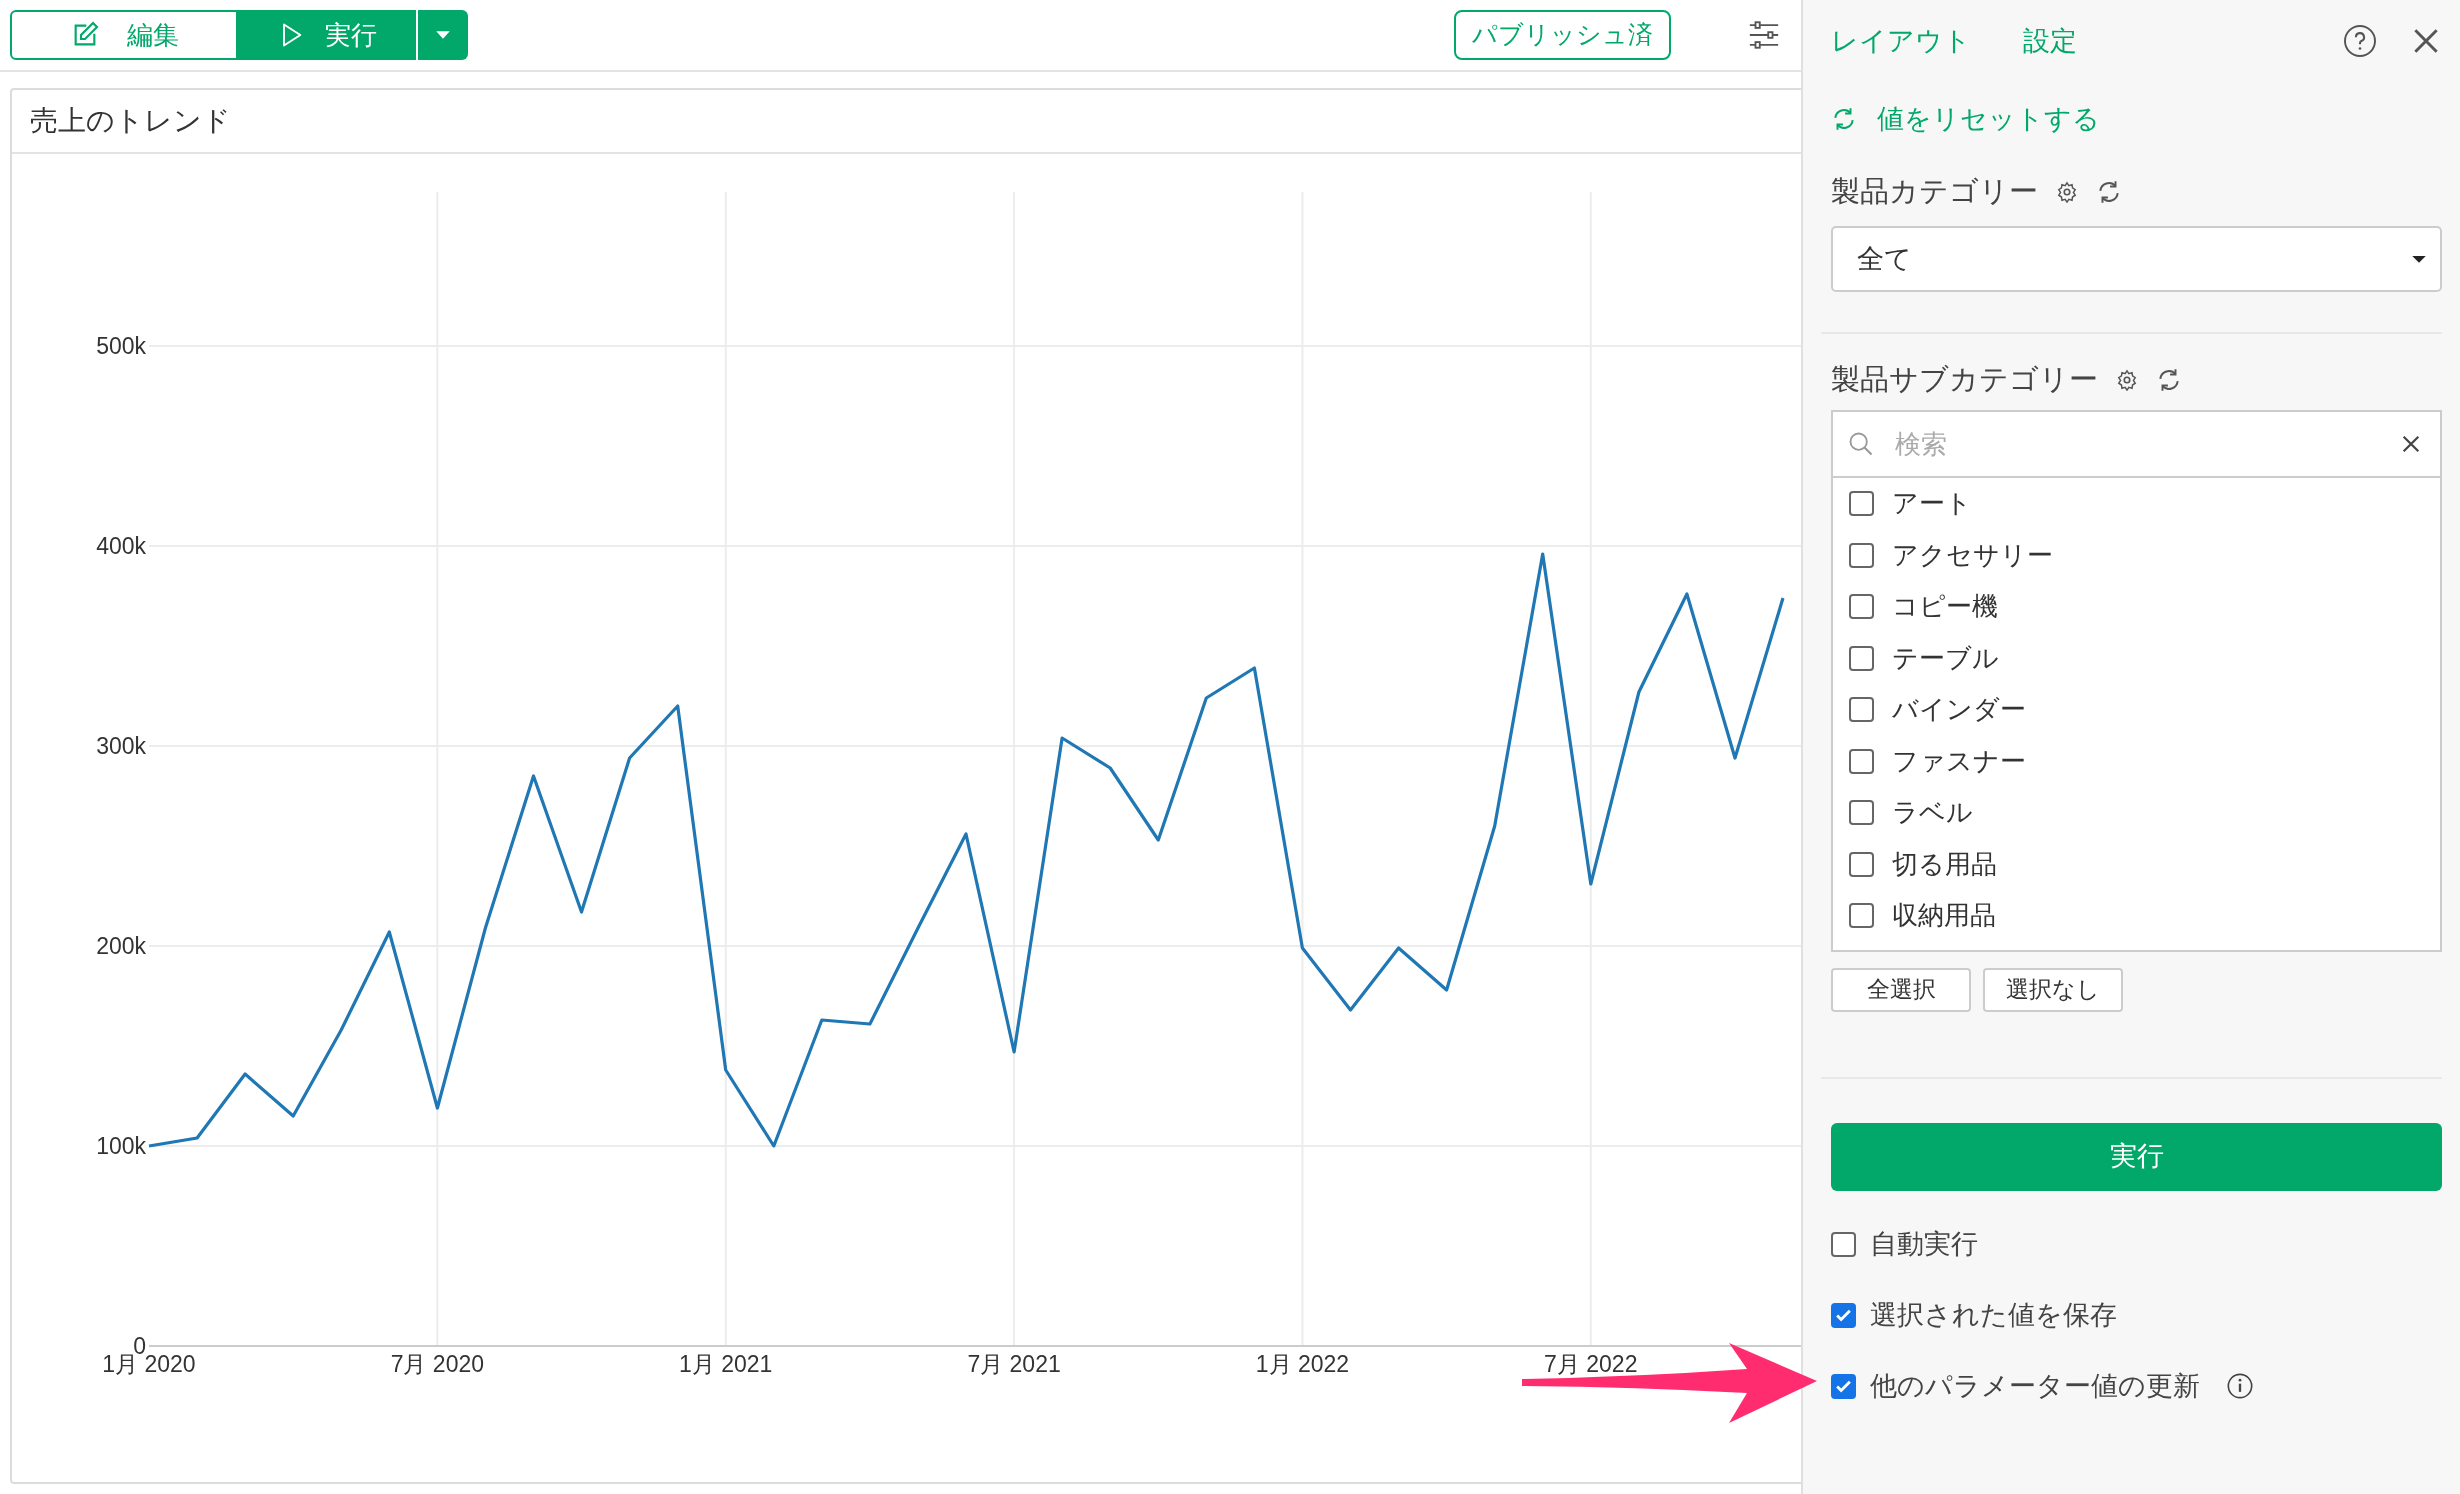  I want to click on category-select: 全て, so click(2136, 259).